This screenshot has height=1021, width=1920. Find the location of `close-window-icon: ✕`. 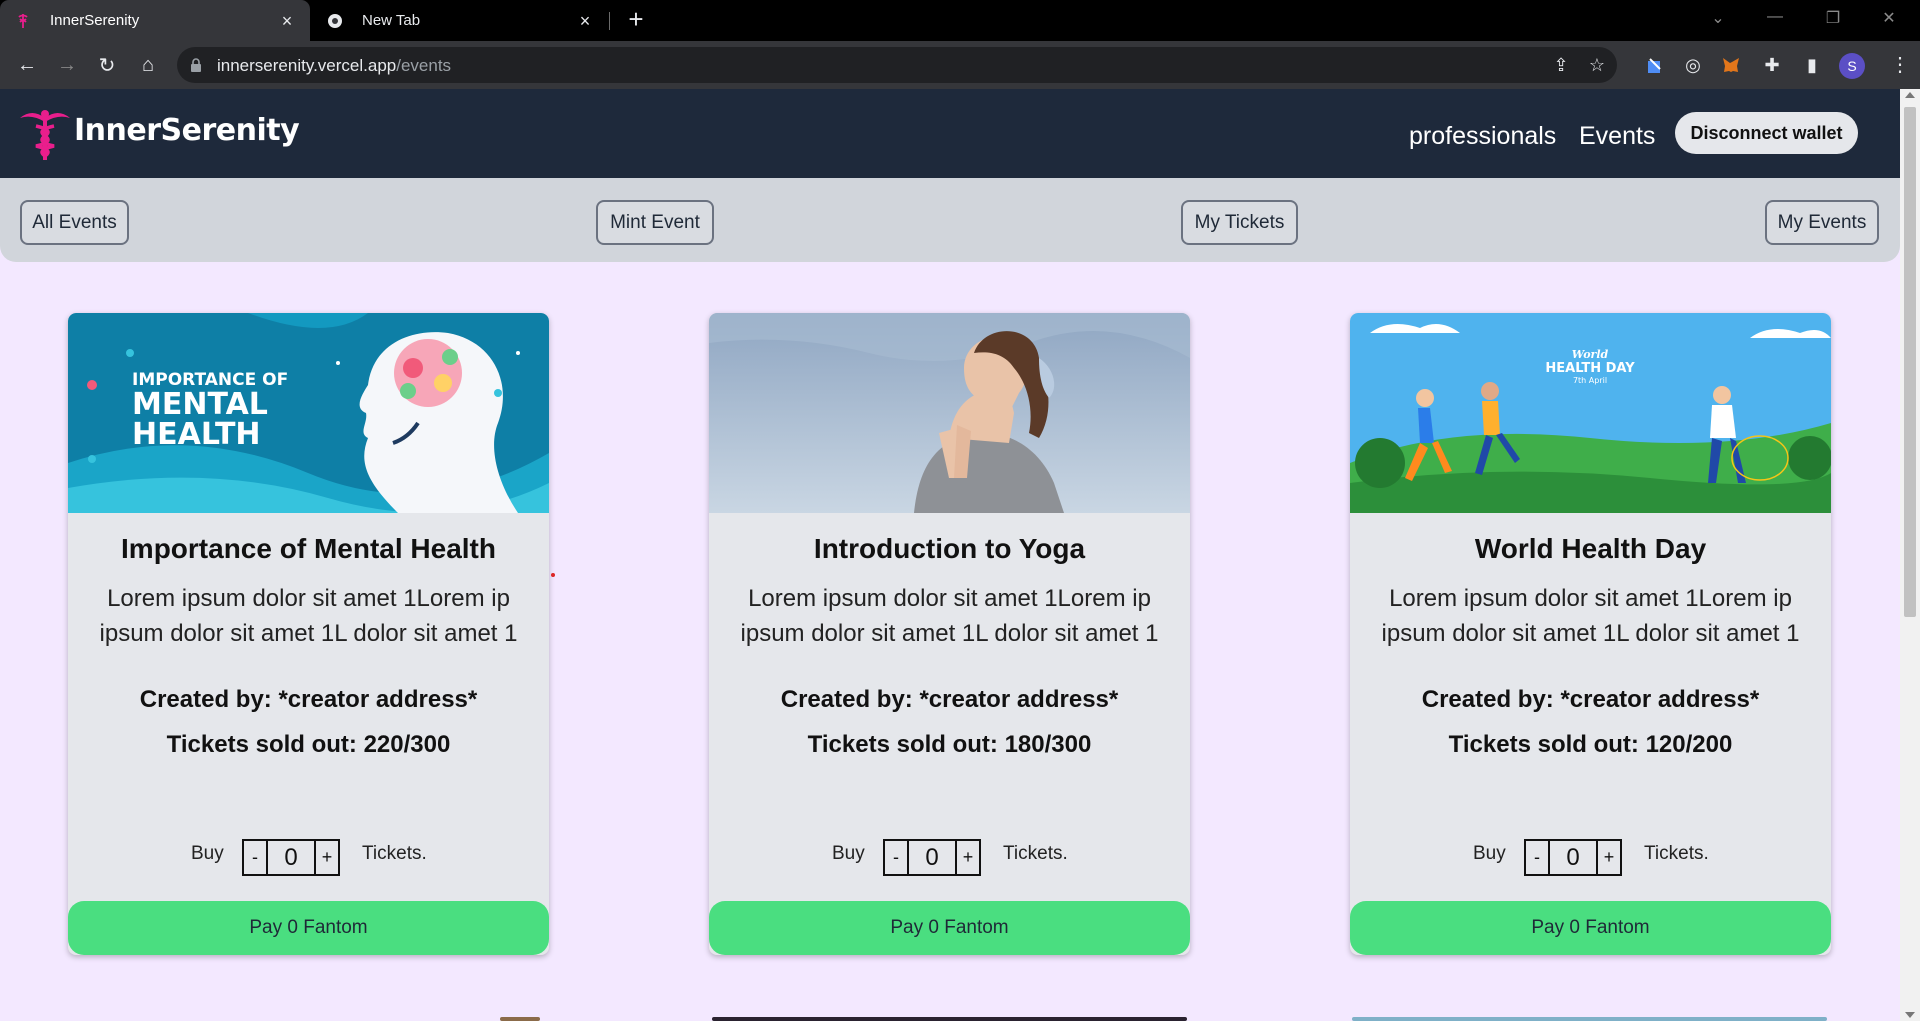

close-window-icon: ✕ is located at coordinates (1889, 19).